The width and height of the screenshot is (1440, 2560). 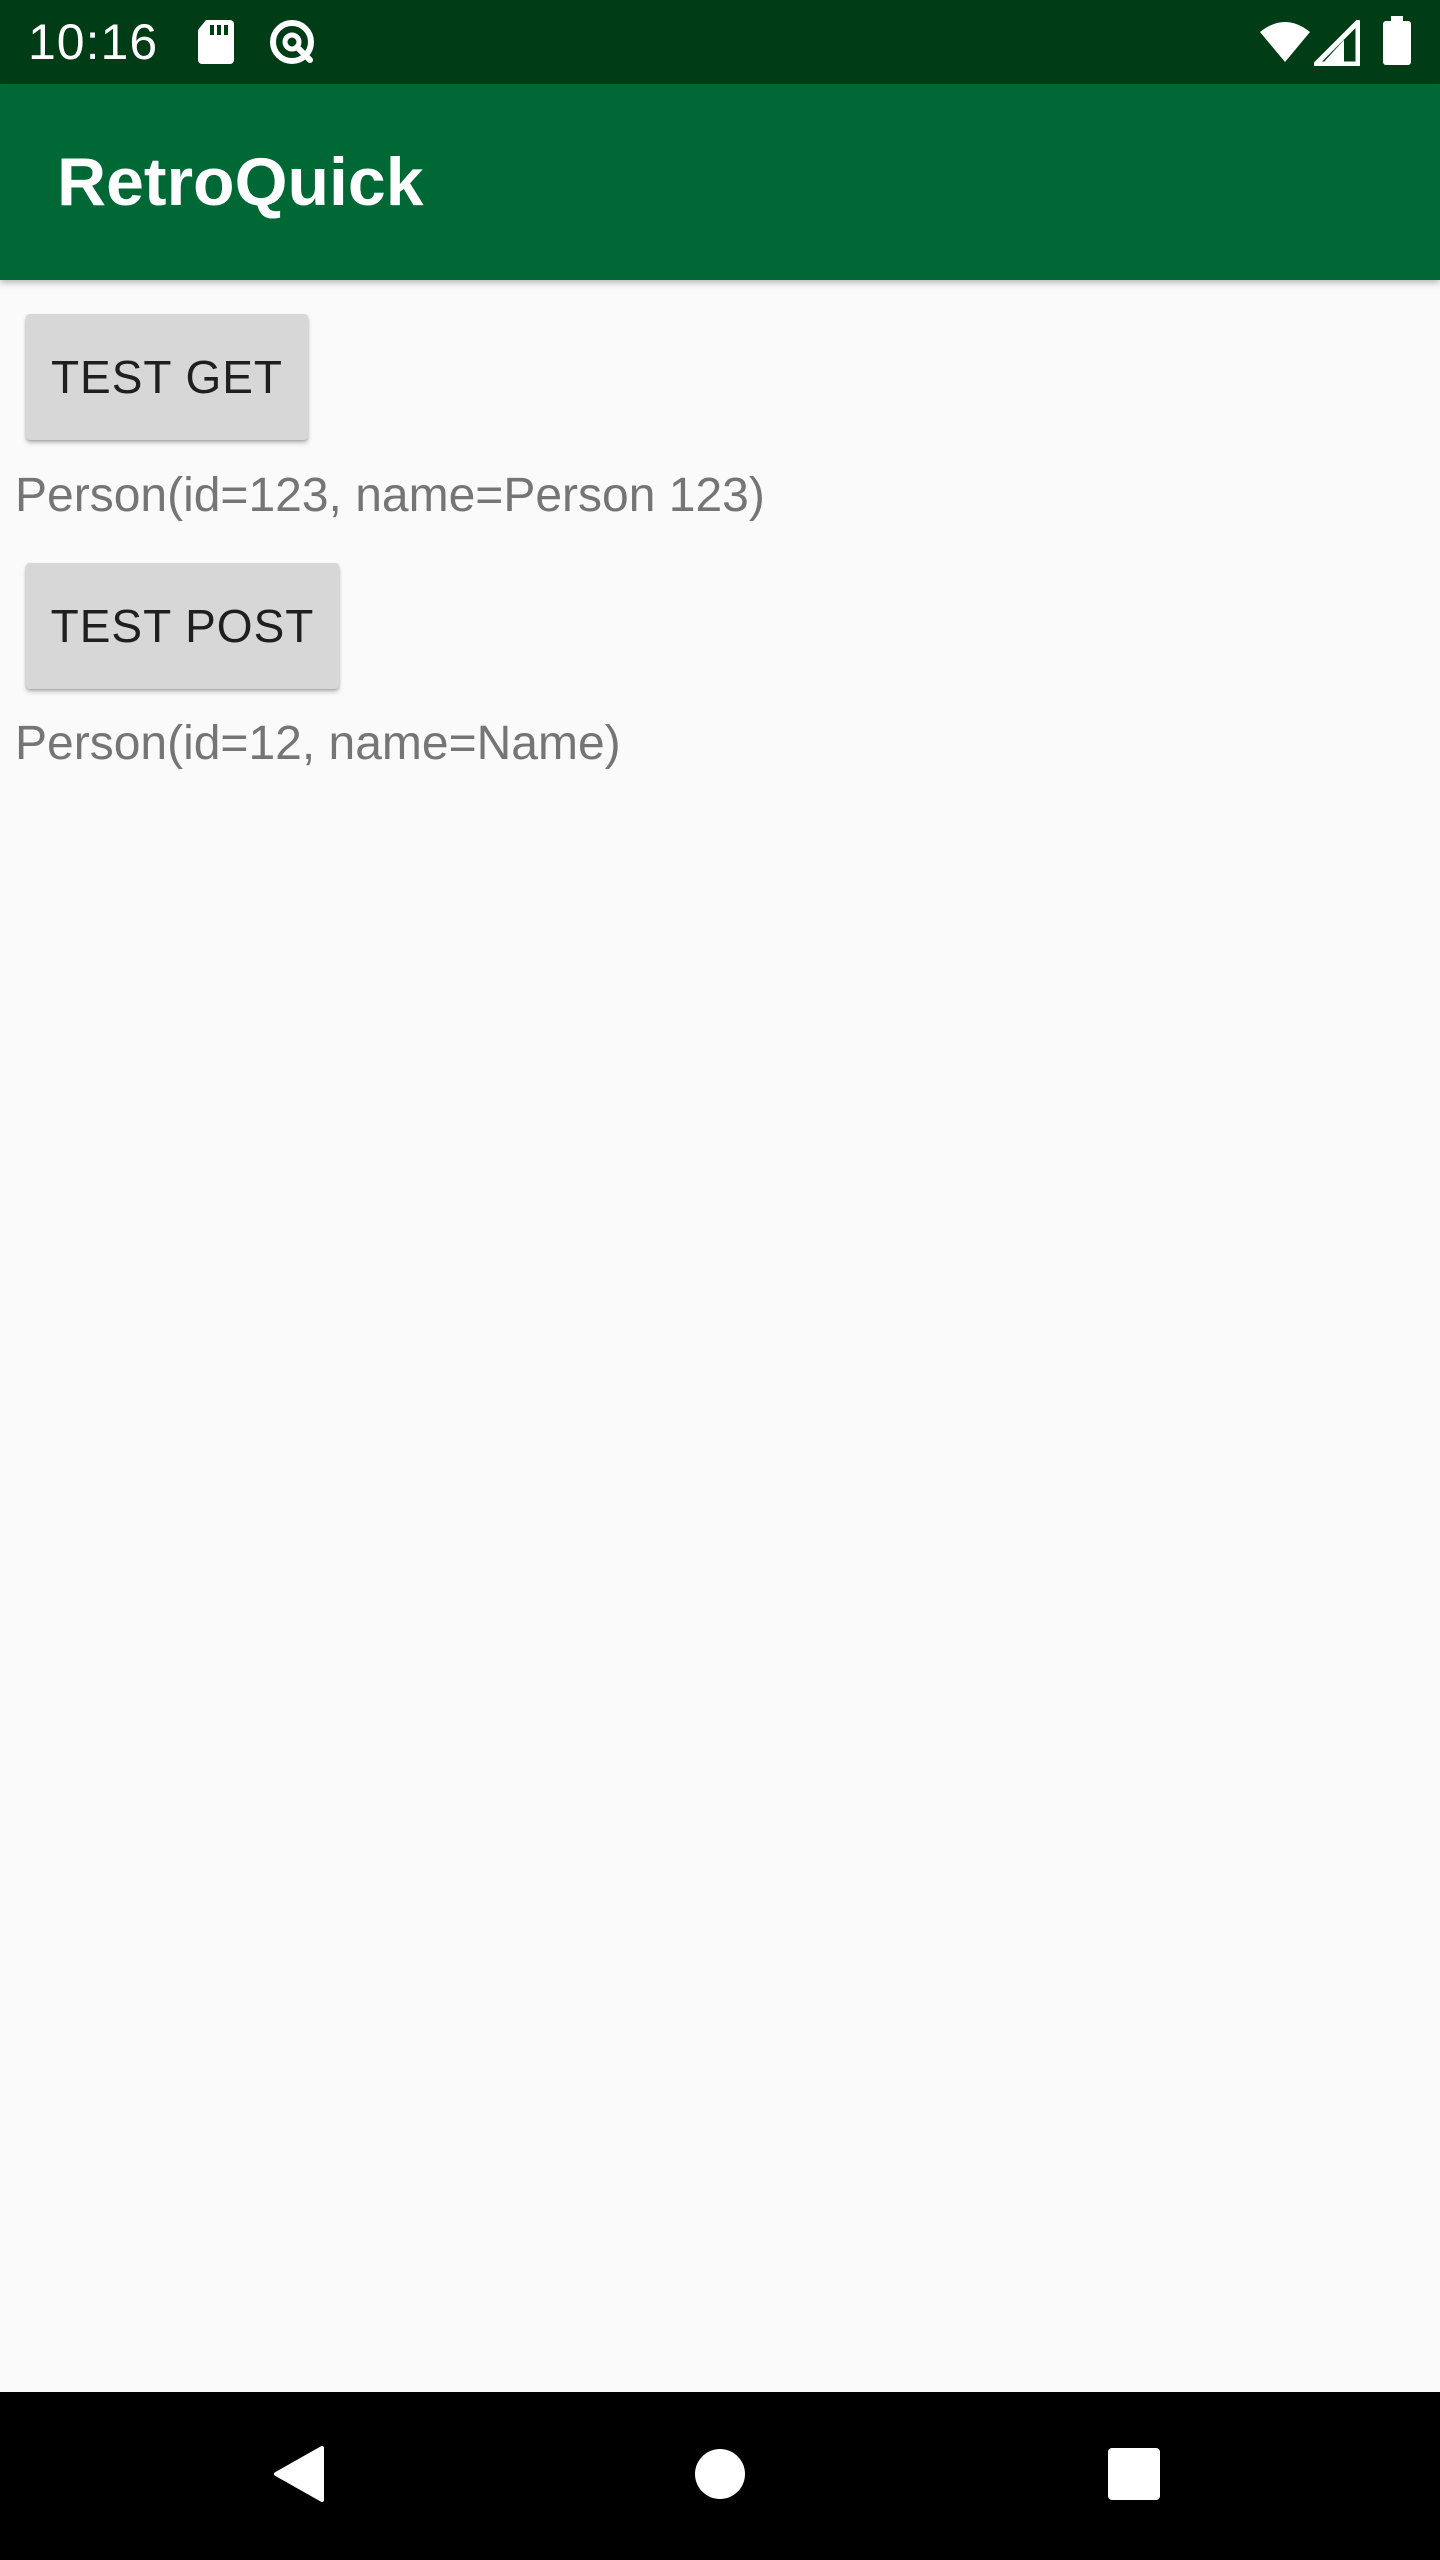 What do you see at coordinates (720, 182) in the screenshot?
I see `app-bar: RetroQuick` at bounding box center [720, 182].